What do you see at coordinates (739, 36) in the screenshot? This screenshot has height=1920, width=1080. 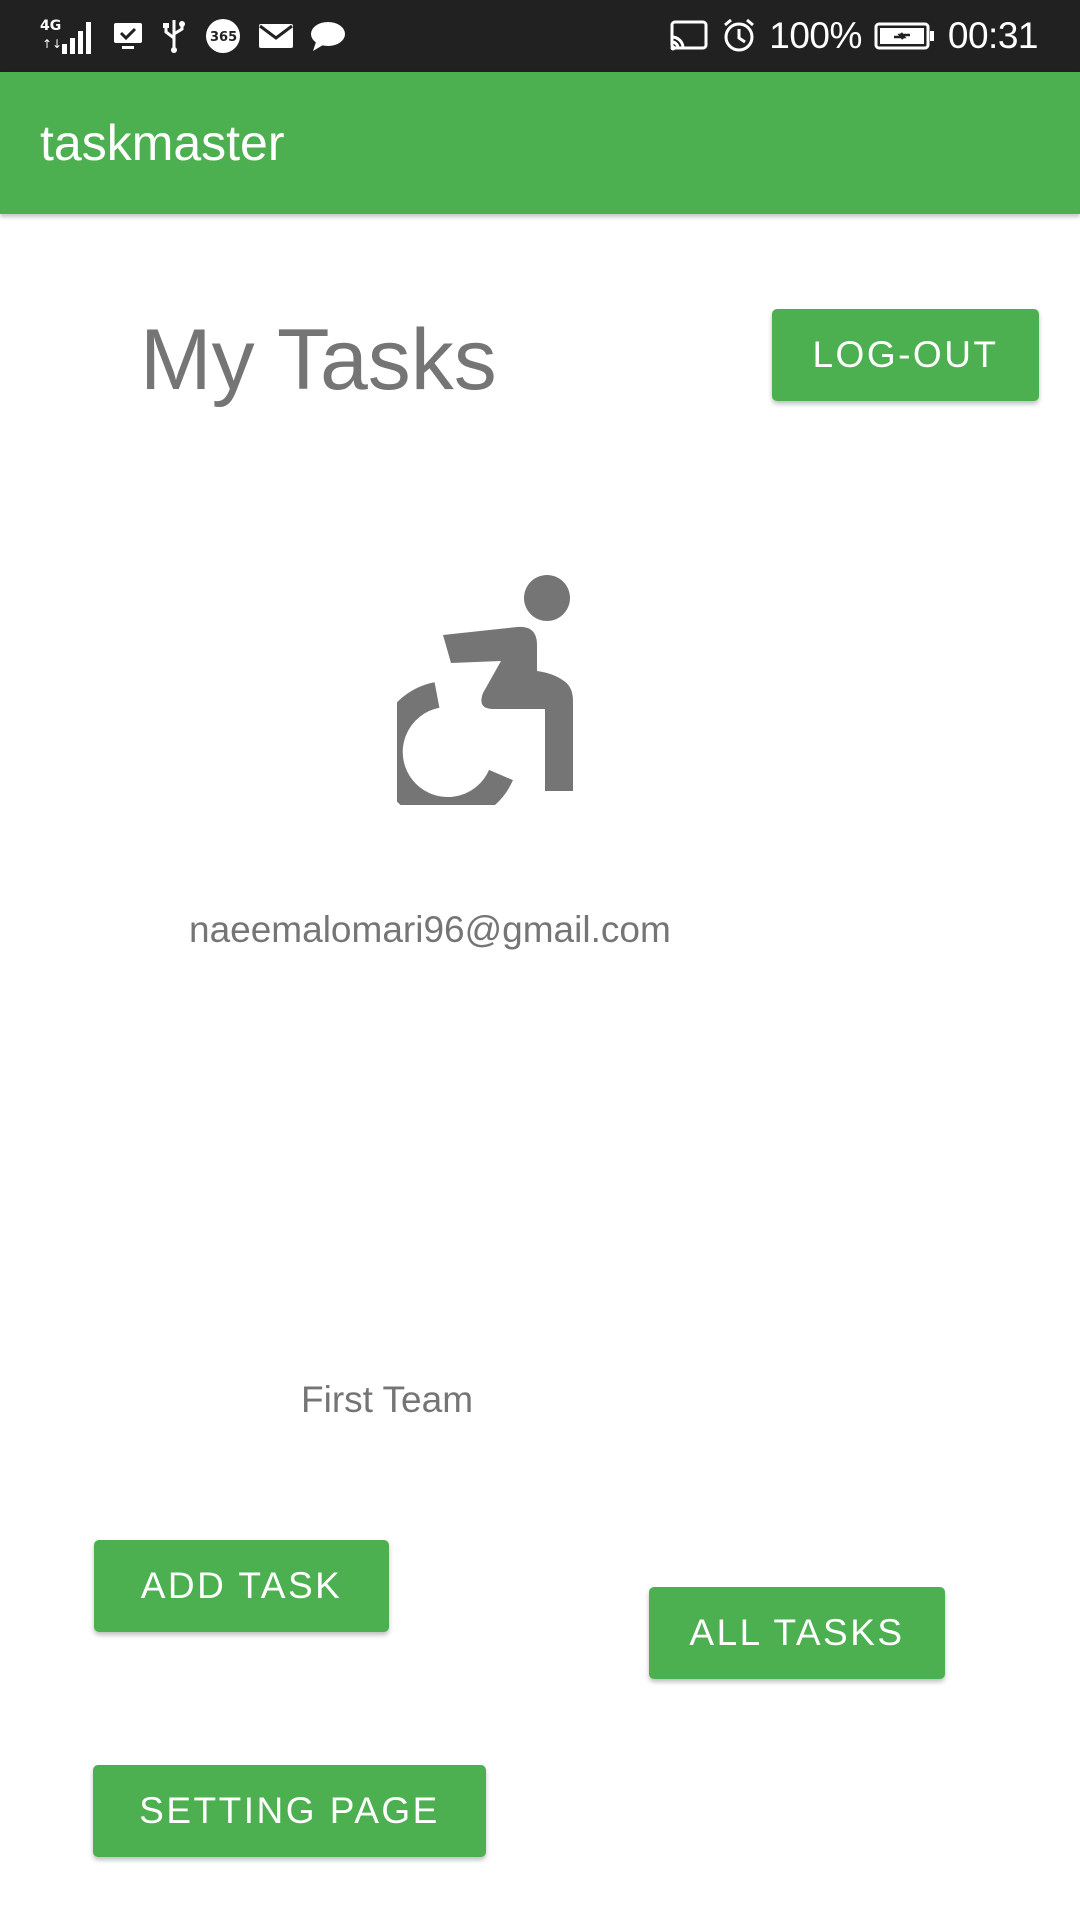 I see `alarm-icon` at bounding box center [739, 36].